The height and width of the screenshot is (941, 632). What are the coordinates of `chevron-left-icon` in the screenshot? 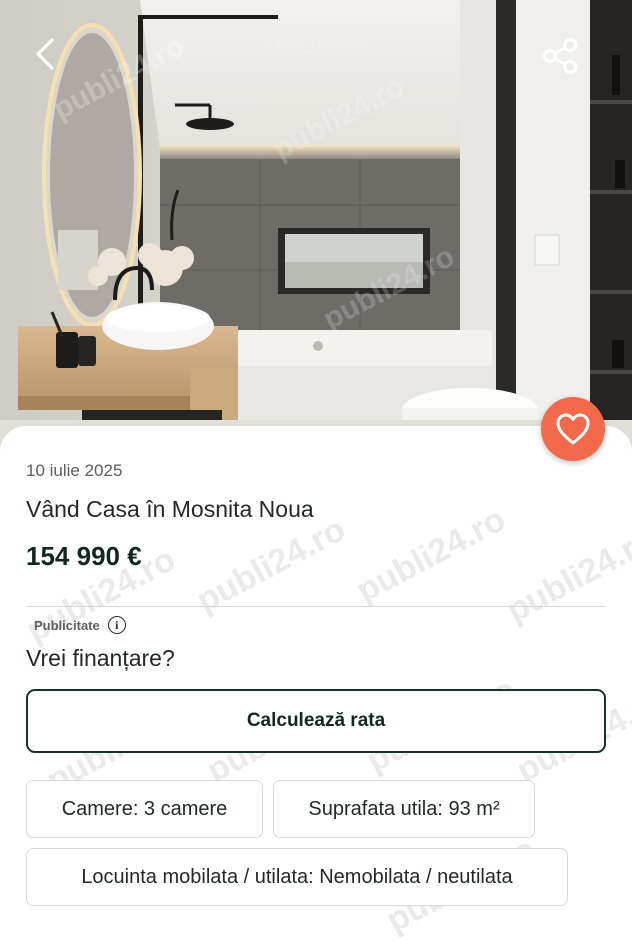 It's located at (45, 54).